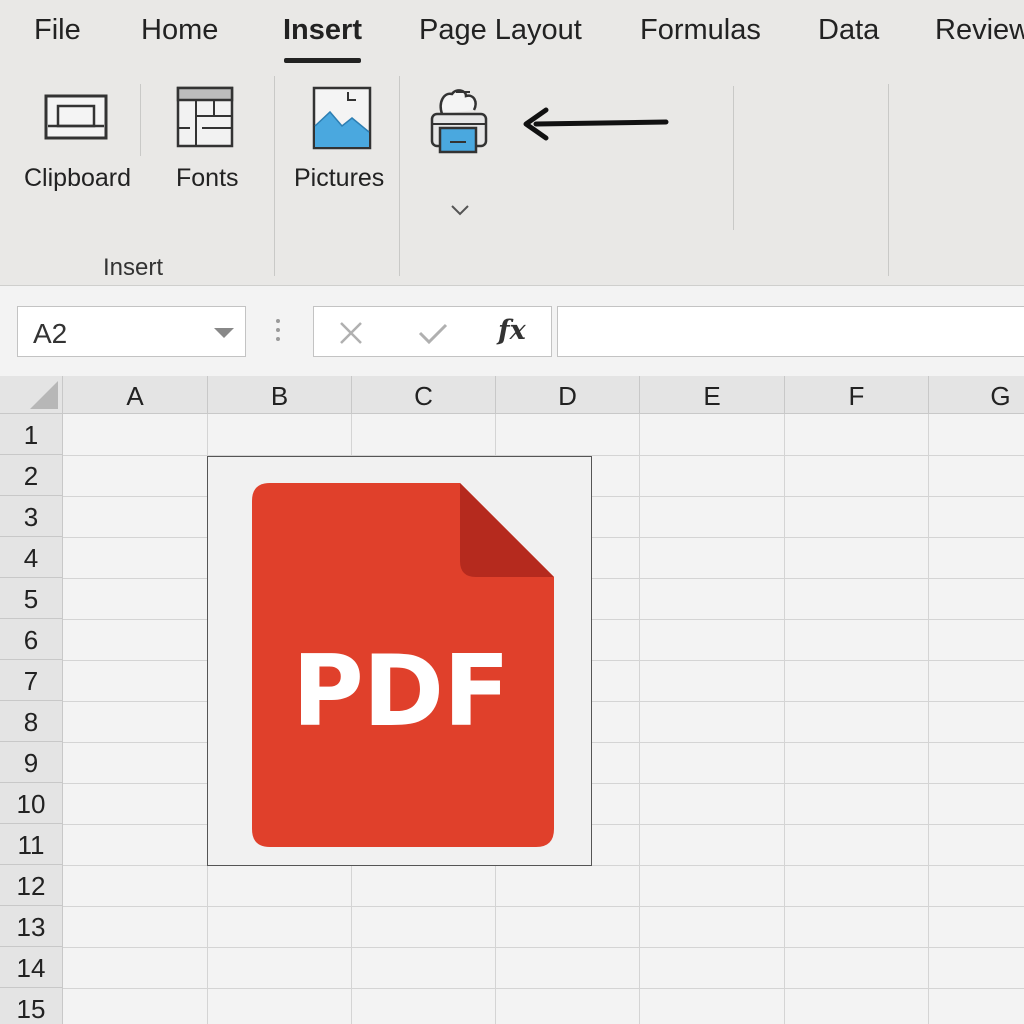  I want to click on row-header-2: 2, so click(31, 475).